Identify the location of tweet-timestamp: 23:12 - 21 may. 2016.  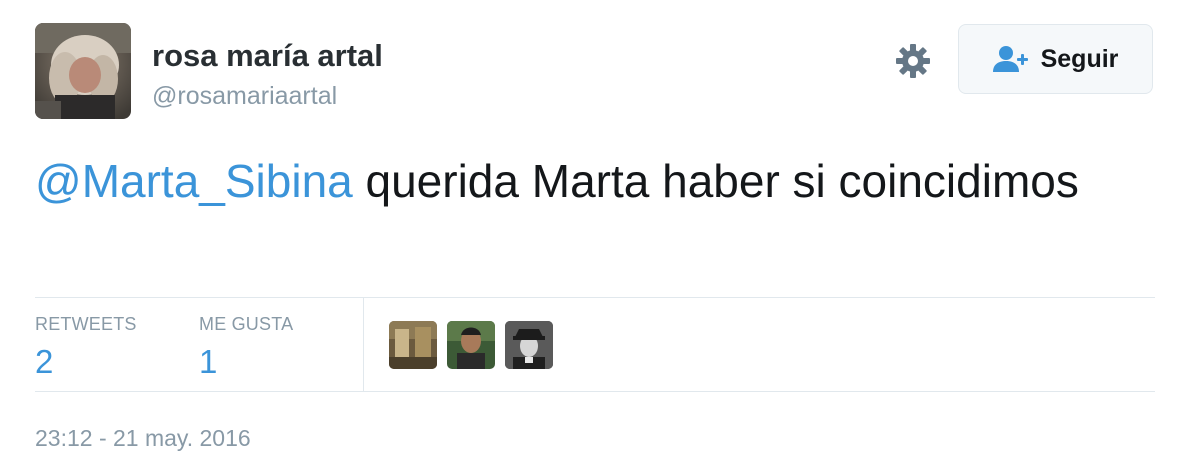
(143, 438).